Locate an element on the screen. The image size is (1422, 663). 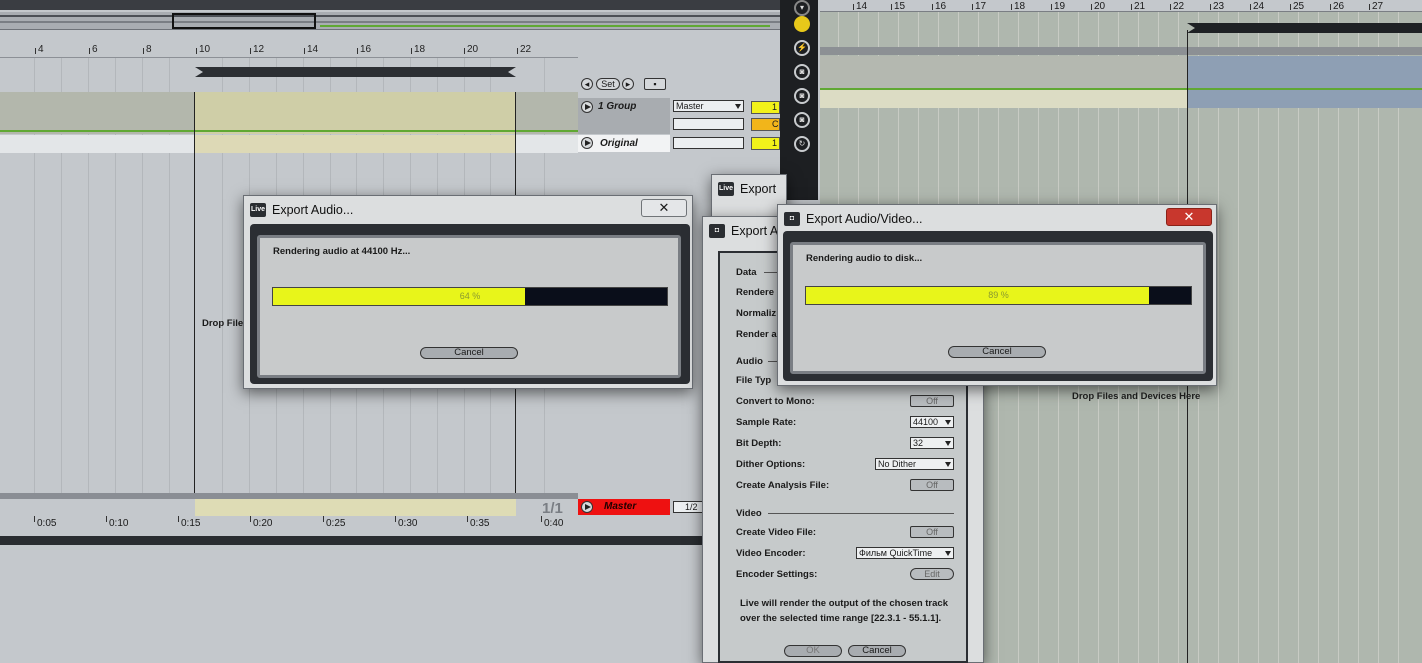
bar-ruler: 4 6 8 10 12 14 16 18 20 22 is located at coordinates (289, 50).